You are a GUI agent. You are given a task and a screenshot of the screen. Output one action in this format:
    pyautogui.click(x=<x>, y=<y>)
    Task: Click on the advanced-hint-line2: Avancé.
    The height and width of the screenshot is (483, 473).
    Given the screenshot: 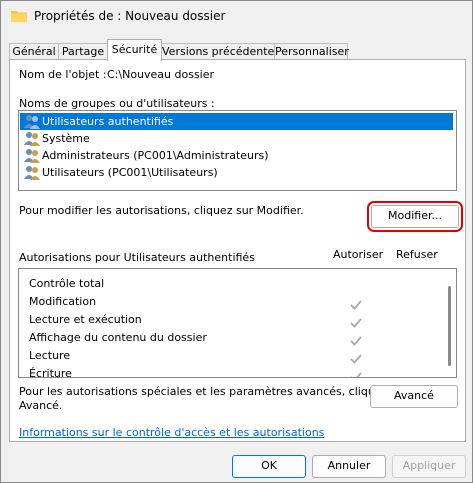 What is the action you would take?
    pyautogui.click(x=41, y=405)
    